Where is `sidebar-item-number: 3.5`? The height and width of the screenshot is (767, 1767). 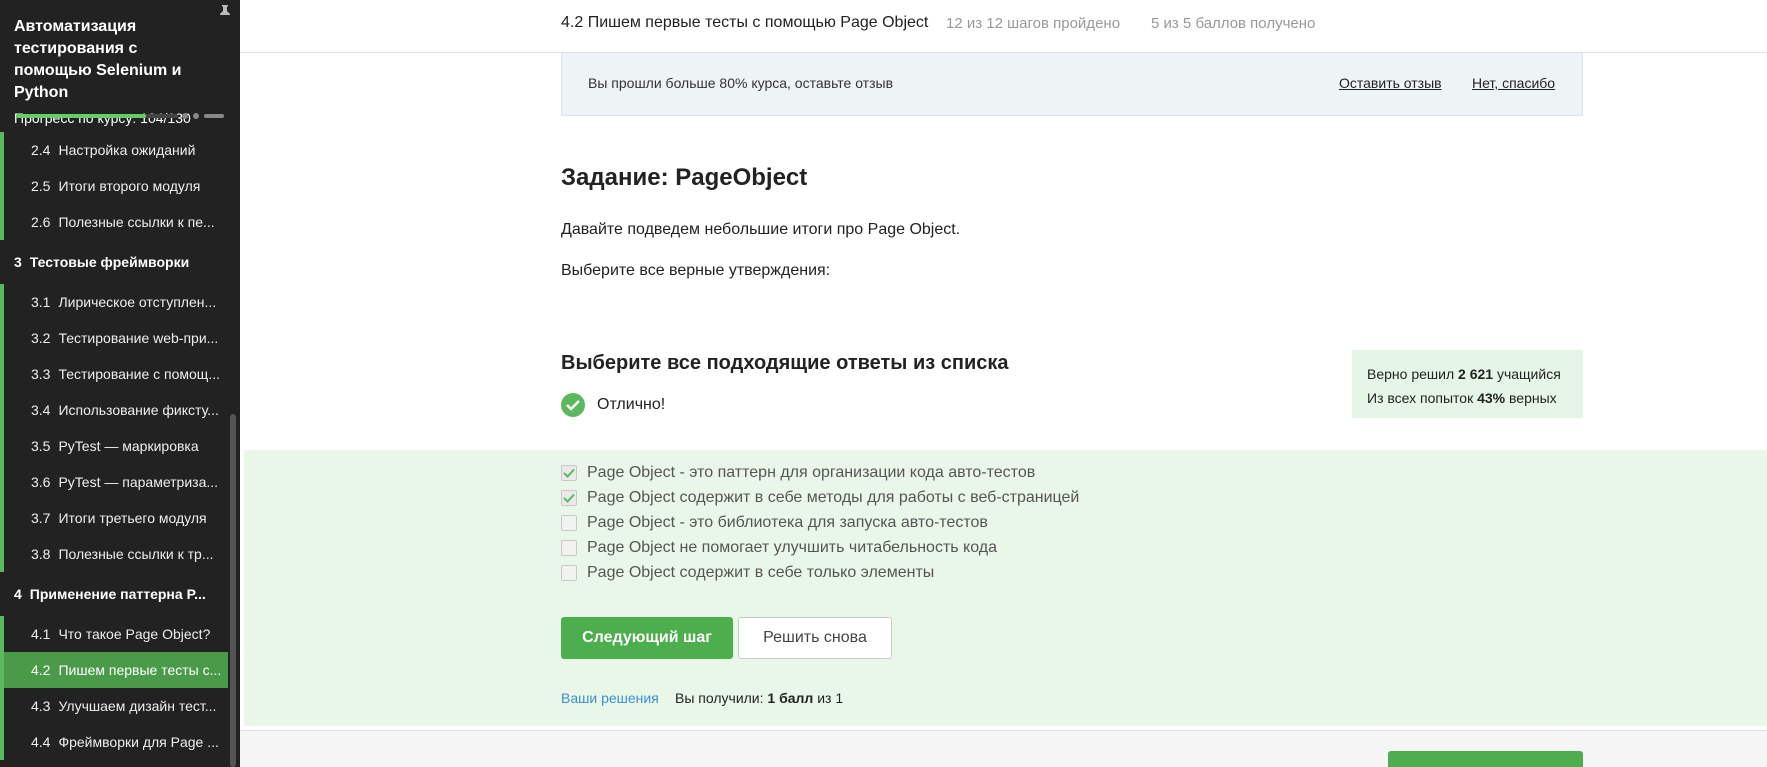
sidebar-item-number: 3.5 is located at coordinates (41, 446).